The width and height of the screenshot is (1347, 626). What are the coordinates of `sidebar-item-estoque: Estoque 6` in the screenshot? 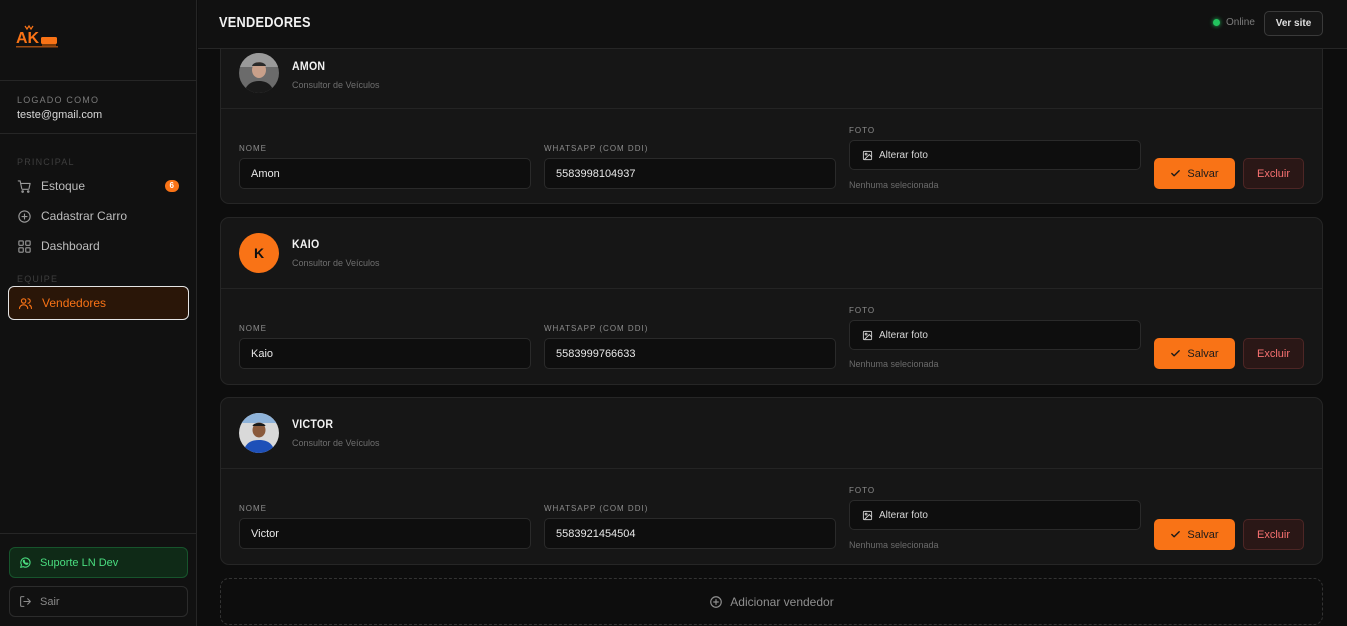 It's located at (98, 186).